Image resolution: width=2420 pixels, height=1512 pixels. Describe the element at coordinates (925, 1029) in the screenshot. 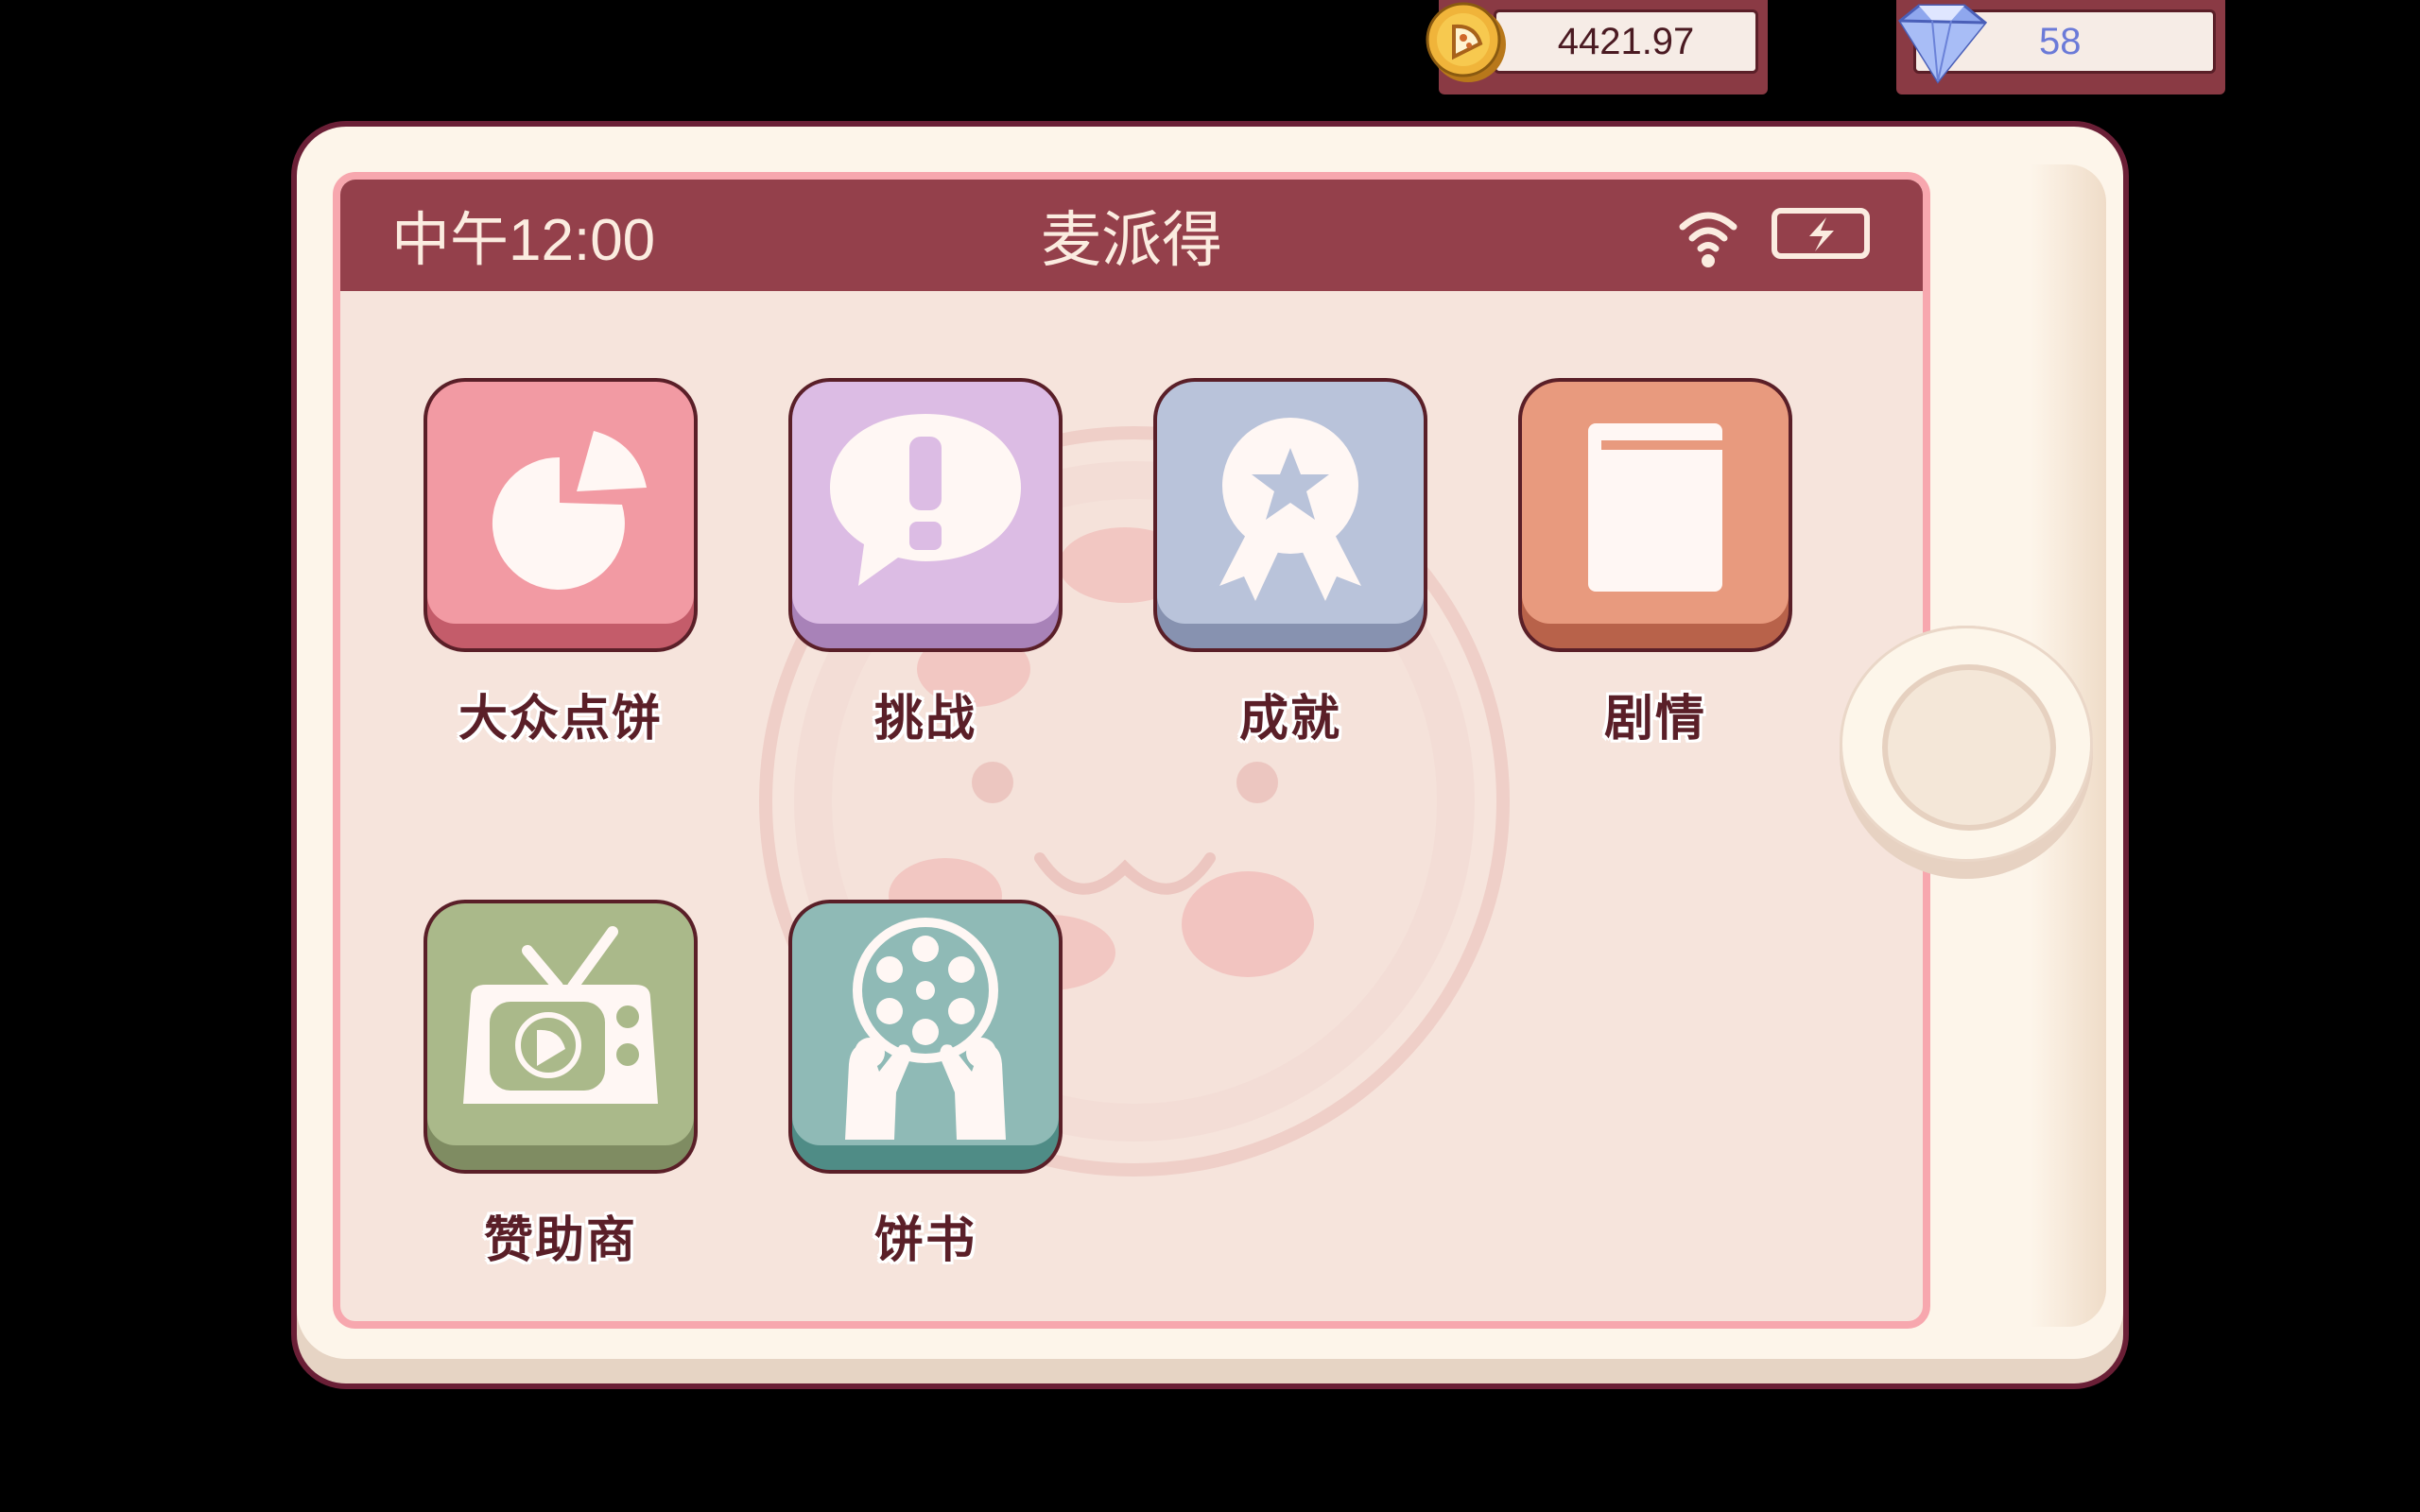

I see `film-reel-hands-icon` at that location.